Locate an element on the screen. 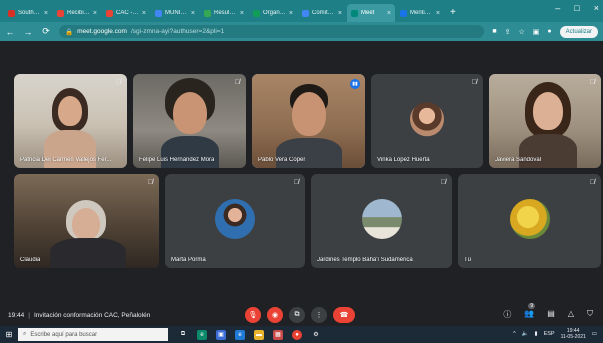 This screenshot has height=343, width=603. mic-off-icon: 🎙 is located at coordinates (253, 315).